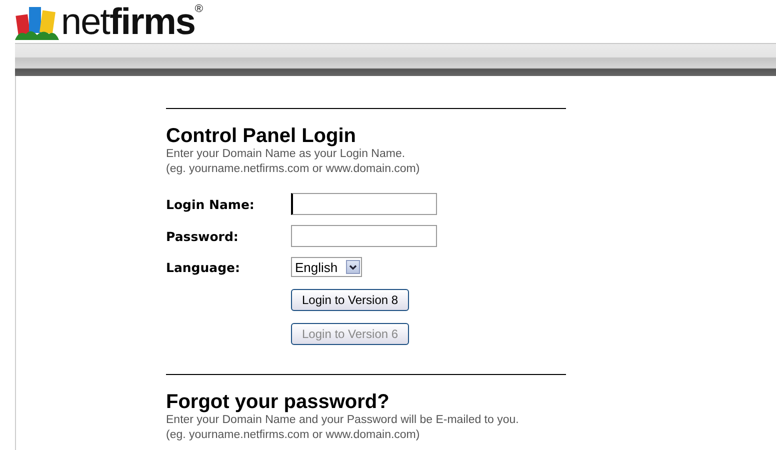 This screenshot has width=776, height=450. Describe the element at coordinates (203, 267) in the screenshot. I see `field-label: Language:` at that location.